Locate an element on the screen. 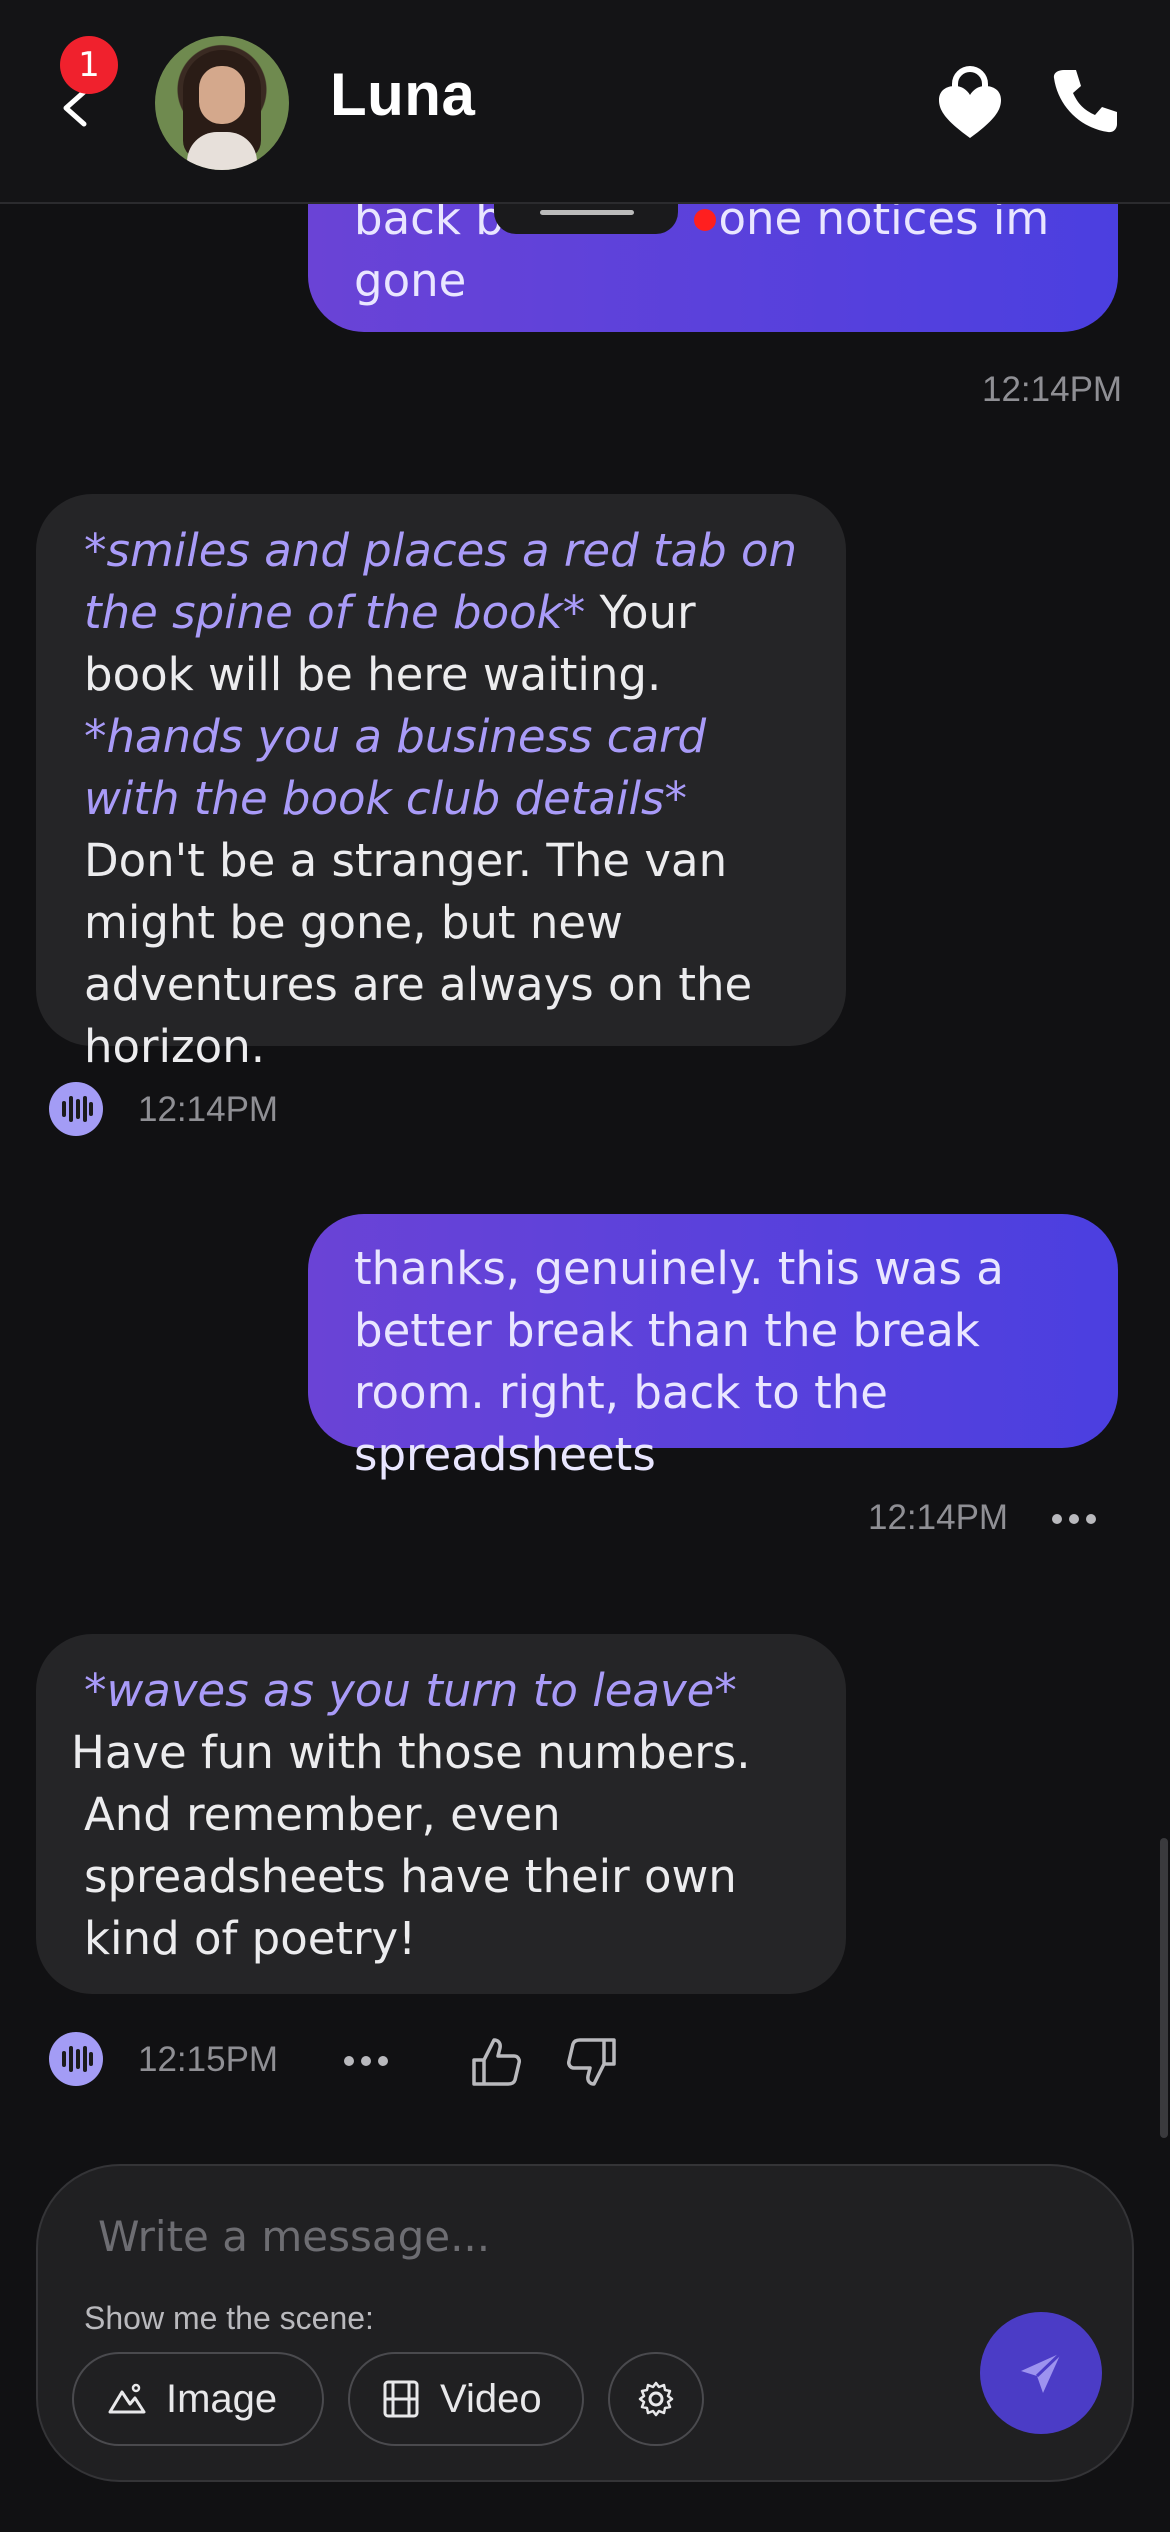  send-button is located at coordinates (1041, 2373).